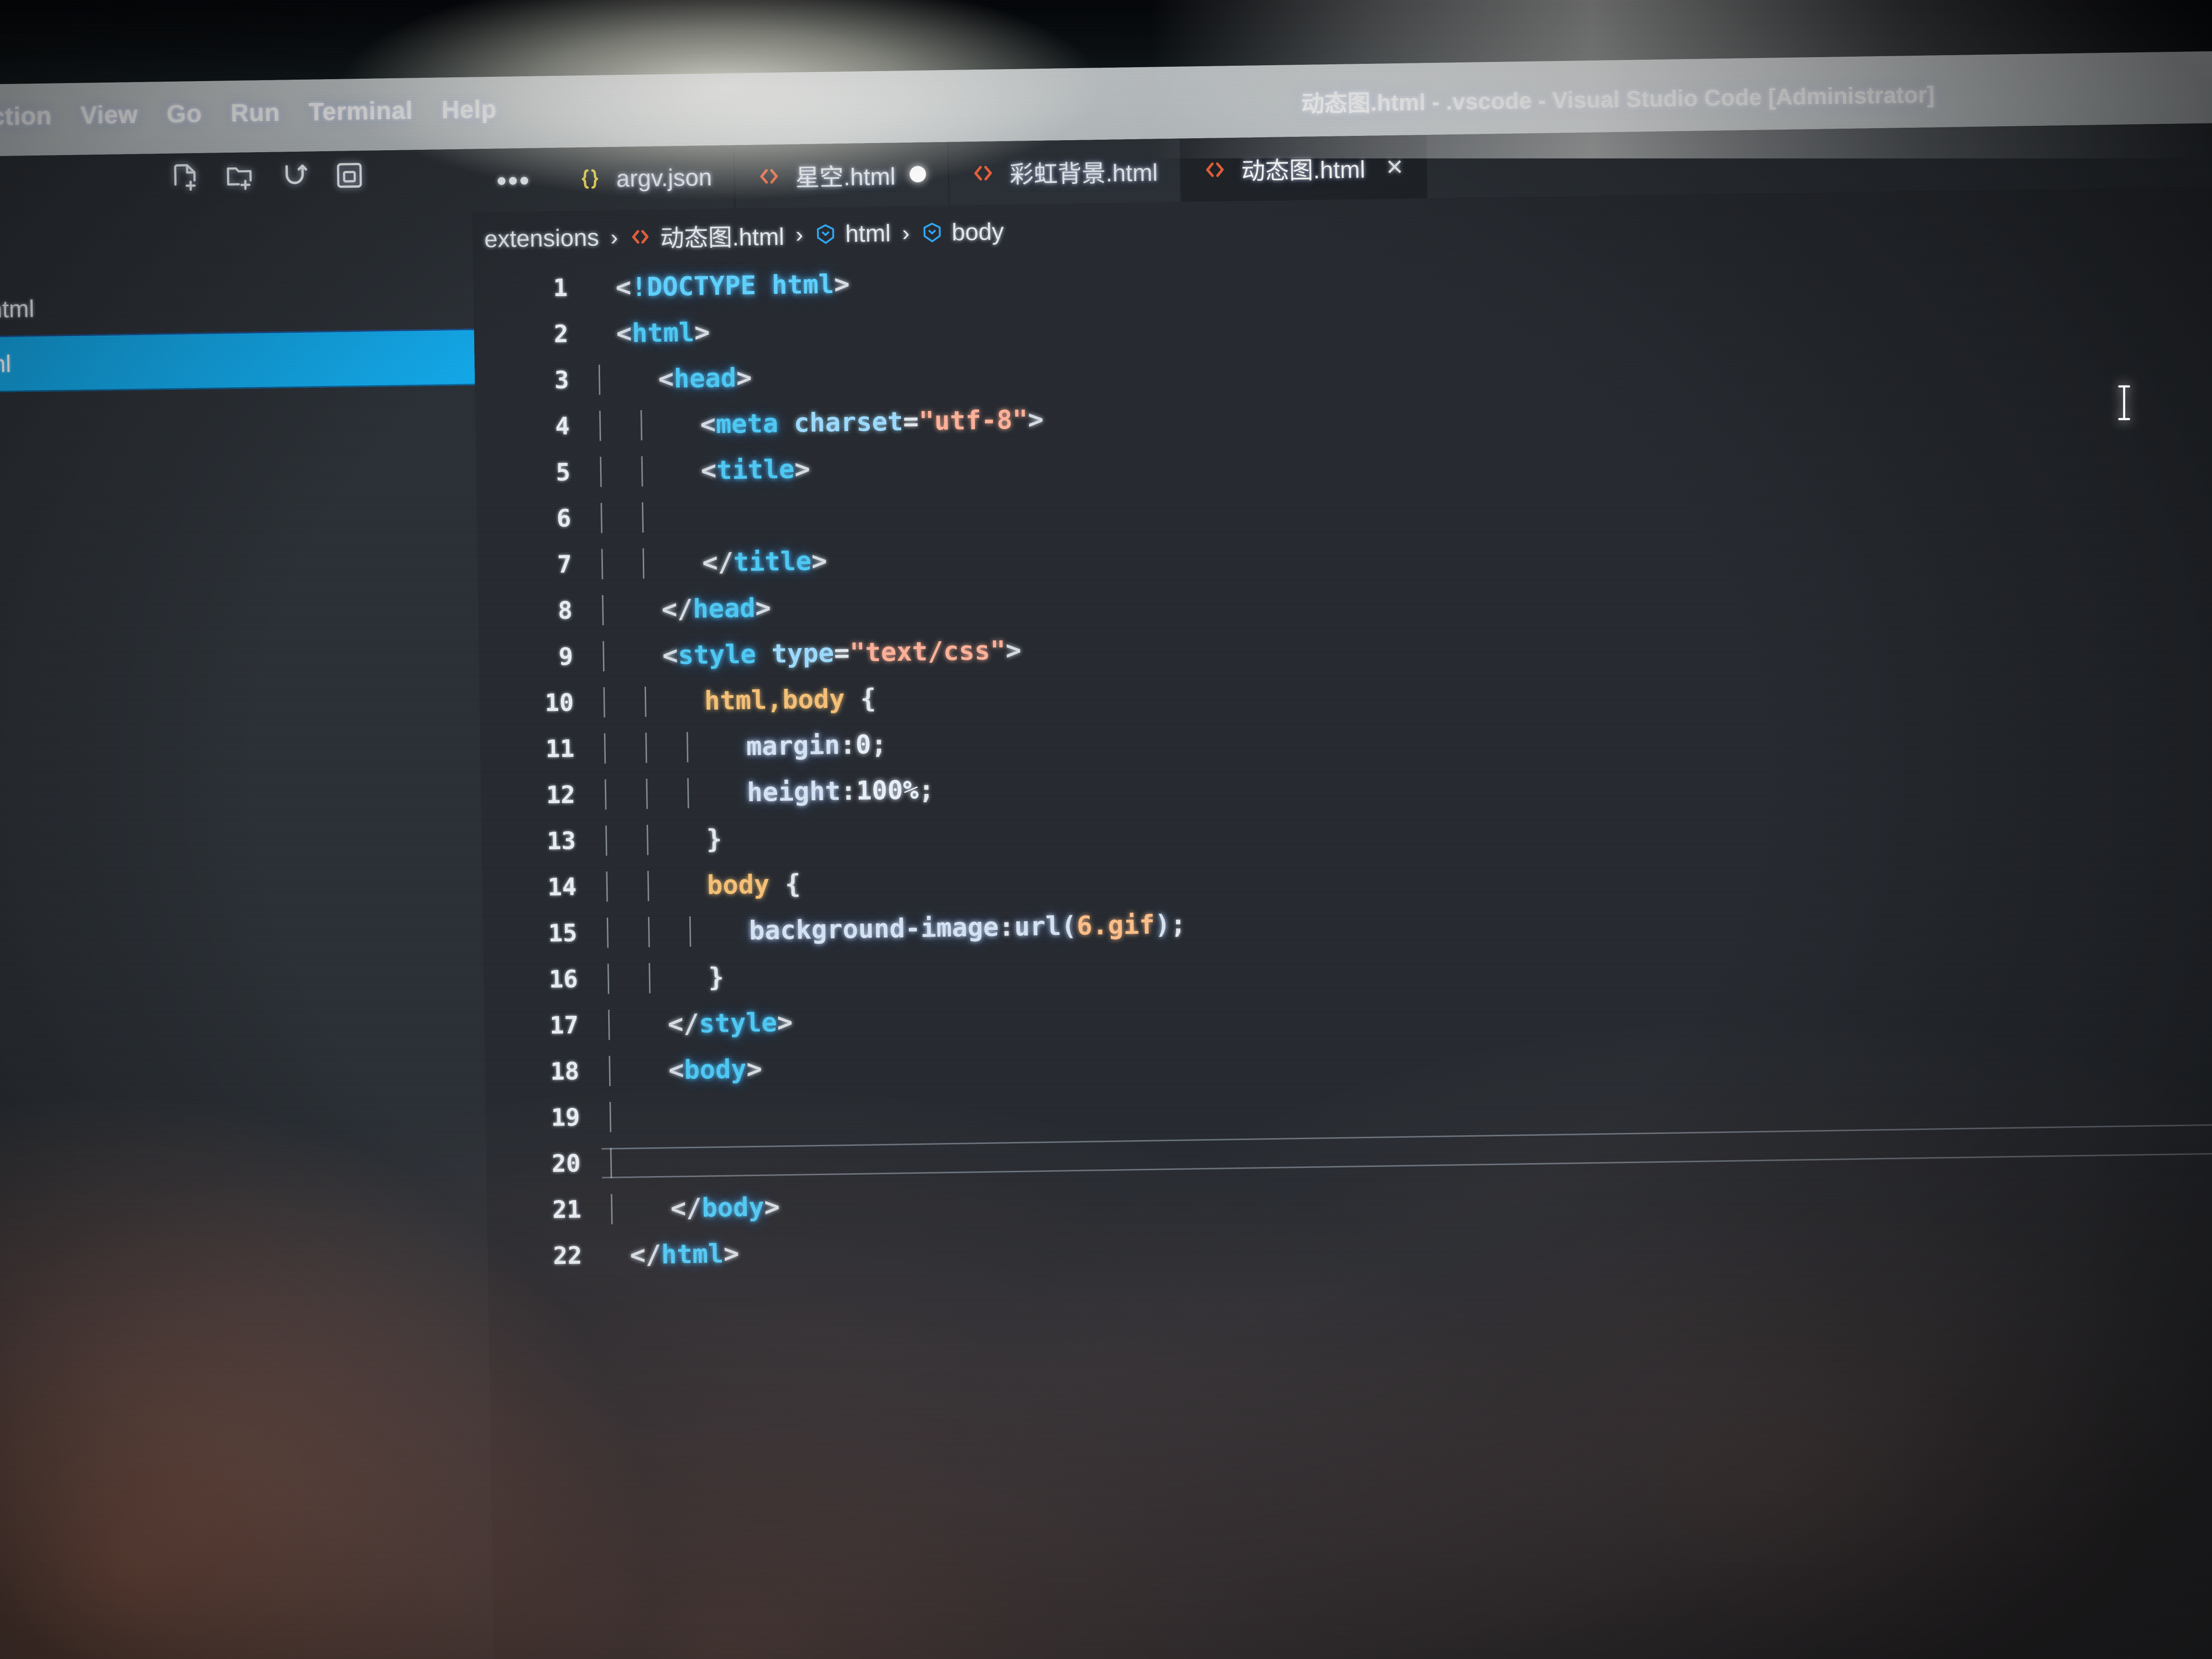 Image resolution: width=2212 pixels, height=1659 pixels. Describe the element at coordinates (566, 1163) in the screenshot. I see `line-number: 20` at that location.